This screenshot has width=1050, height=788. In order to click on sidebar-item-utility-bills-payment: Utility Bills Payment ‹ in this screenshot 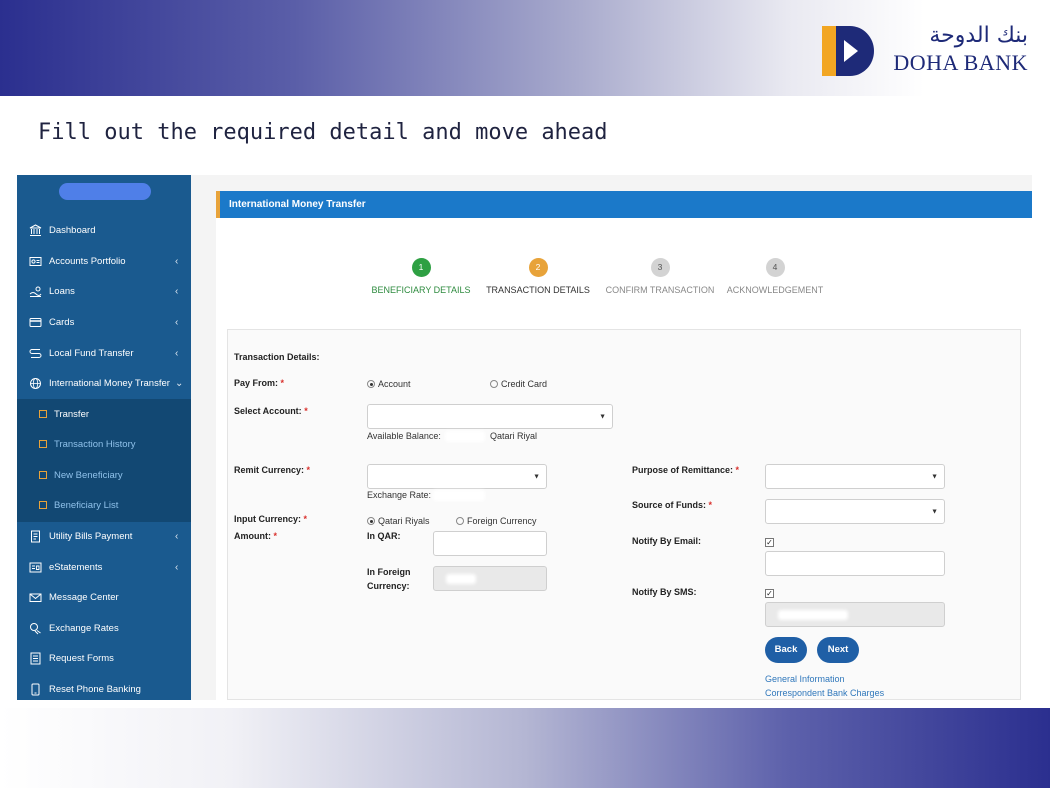, I will do `click(104, 536)`.